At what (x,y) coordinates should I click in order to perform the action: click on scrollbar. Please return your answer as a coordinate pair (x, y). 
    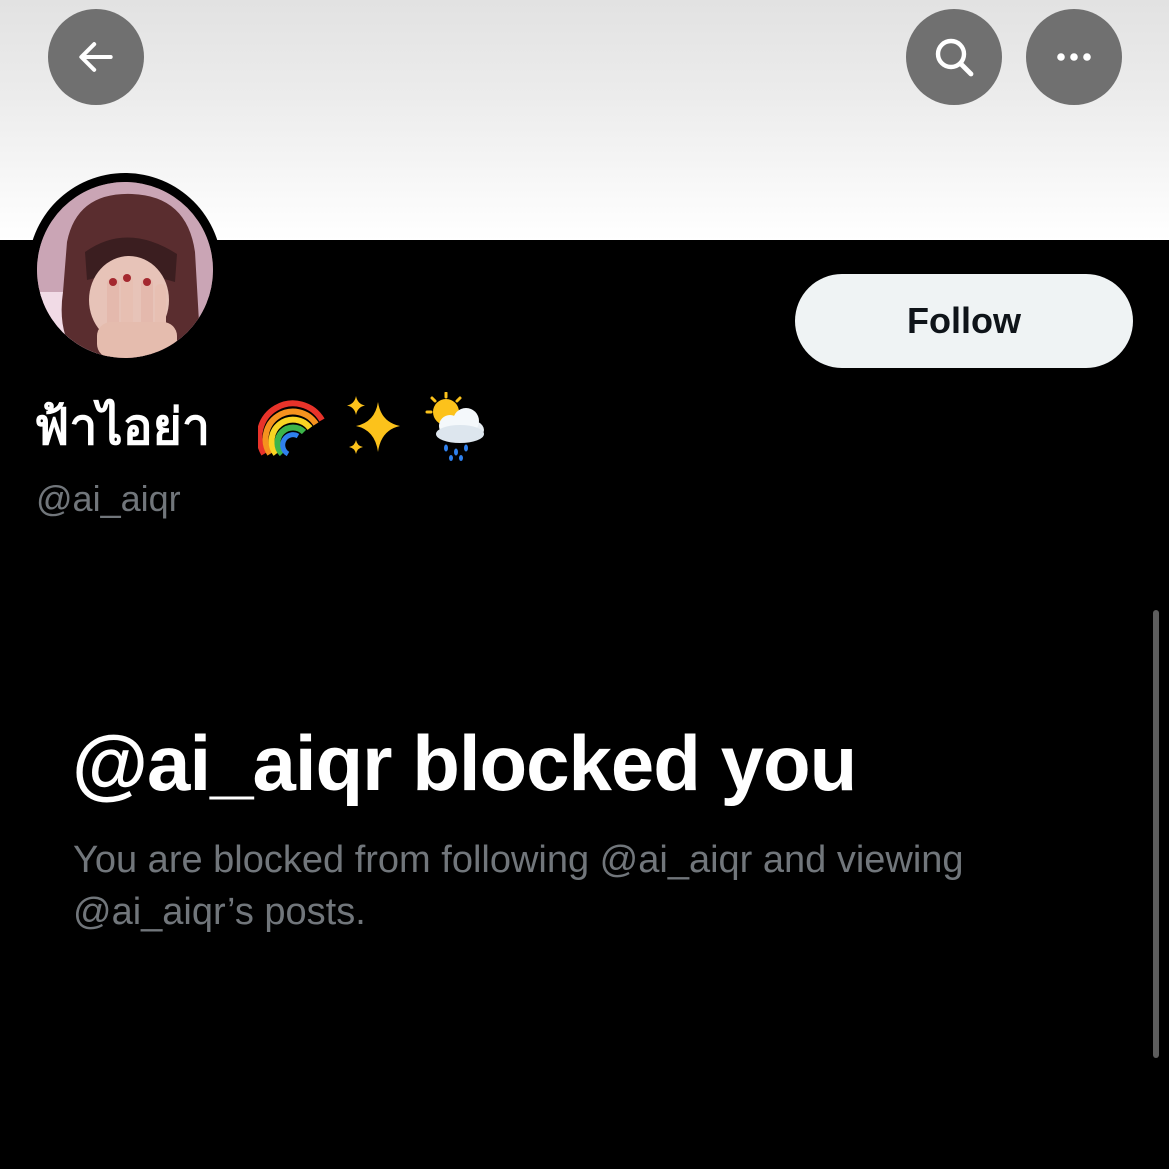
    Looking at the image, I should click on (1156, 834).